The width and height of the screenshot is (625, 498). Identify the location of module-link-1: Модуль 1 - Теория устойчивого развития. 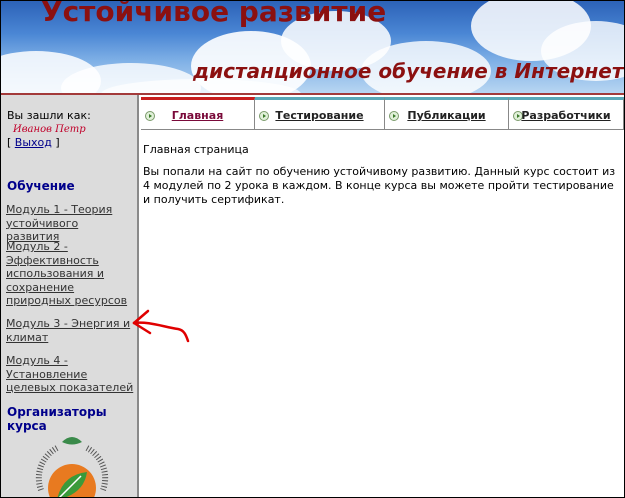
(70, 223).